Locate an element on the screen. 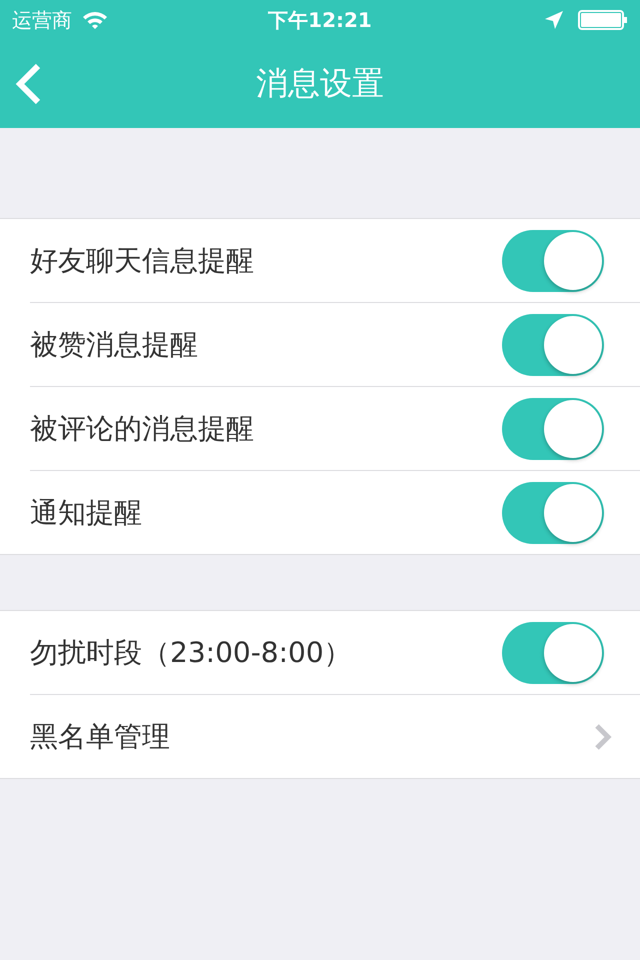 The height and width of the screenshot is (960, 640). wifi-icon is located at coordinates (95, 20).